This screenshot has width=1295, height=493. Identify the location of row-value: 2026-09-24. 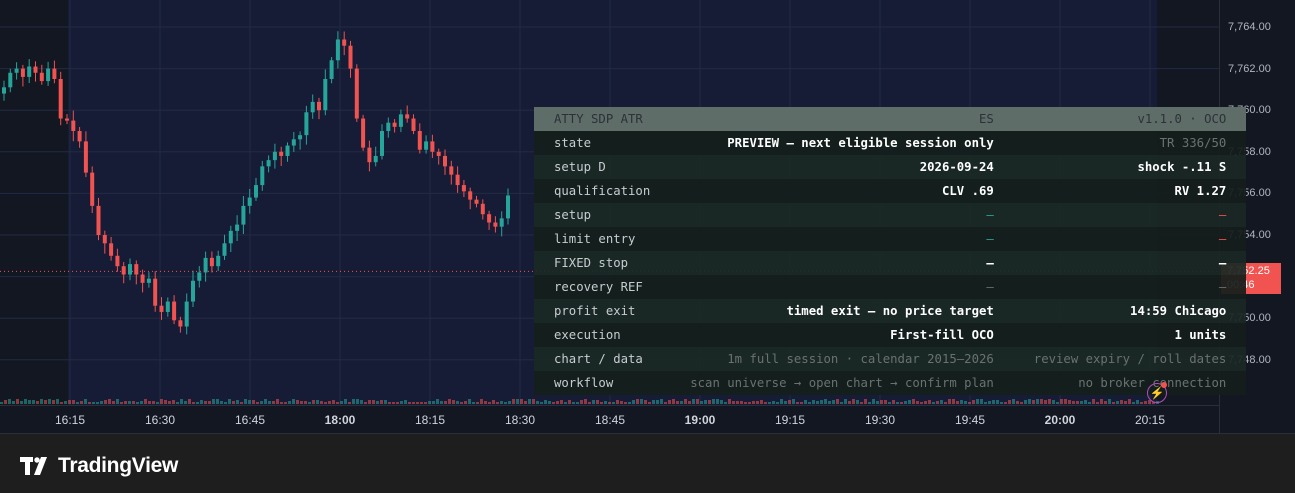
(842, 167).